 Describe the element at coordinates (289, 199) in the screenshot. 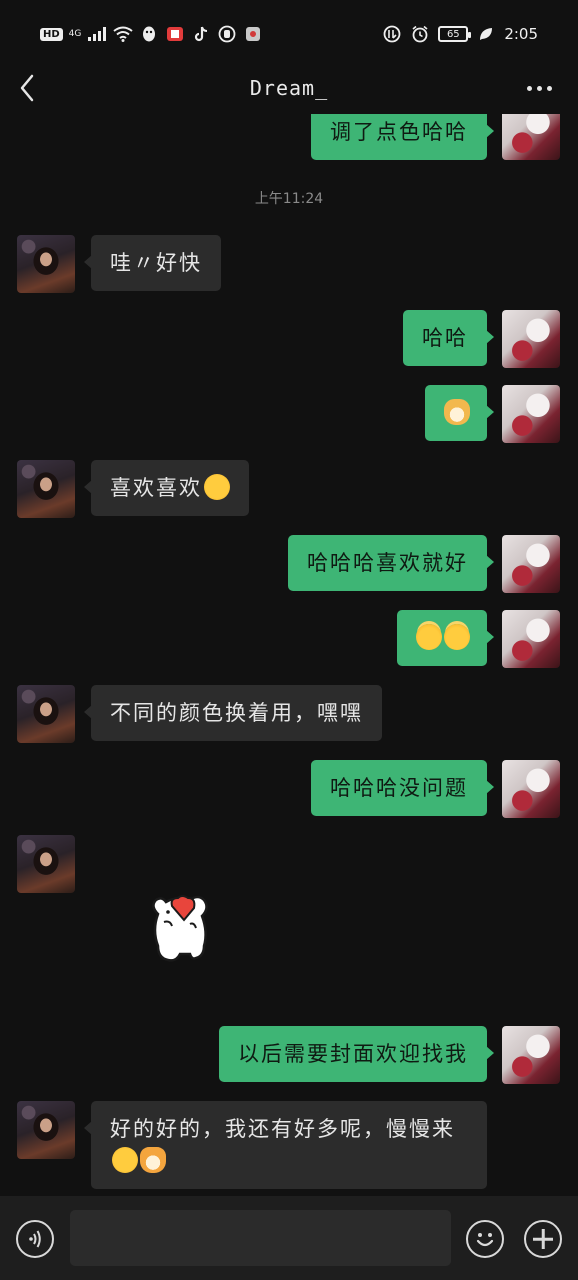

I see `message-timestamp: 上午11:24` at that location.